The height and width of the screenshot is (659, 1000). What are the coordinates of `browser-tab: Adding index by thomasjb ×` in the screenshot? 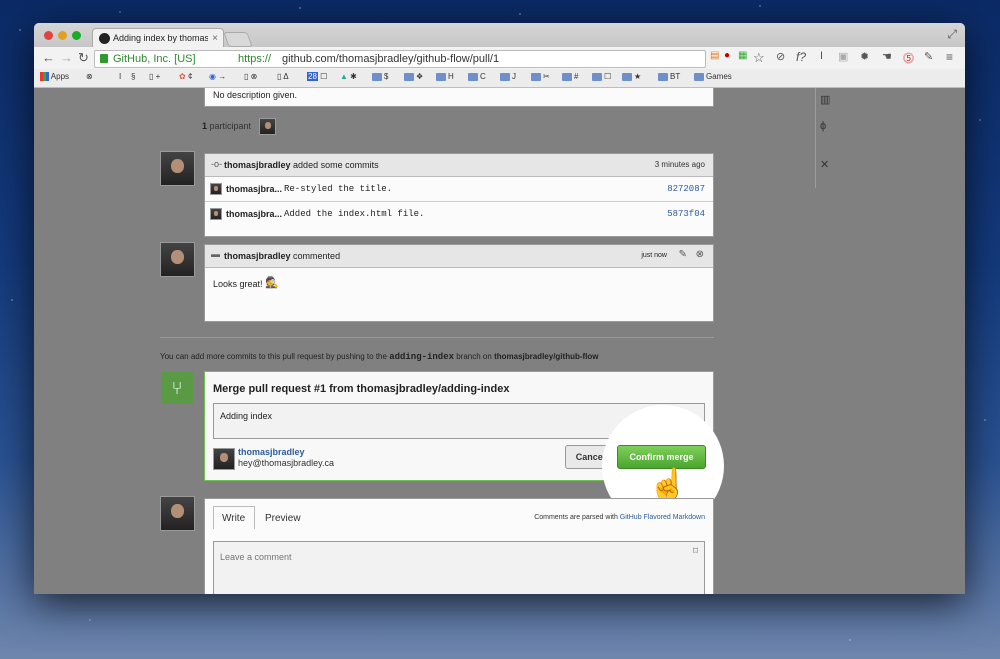 It's located at (158, 38).